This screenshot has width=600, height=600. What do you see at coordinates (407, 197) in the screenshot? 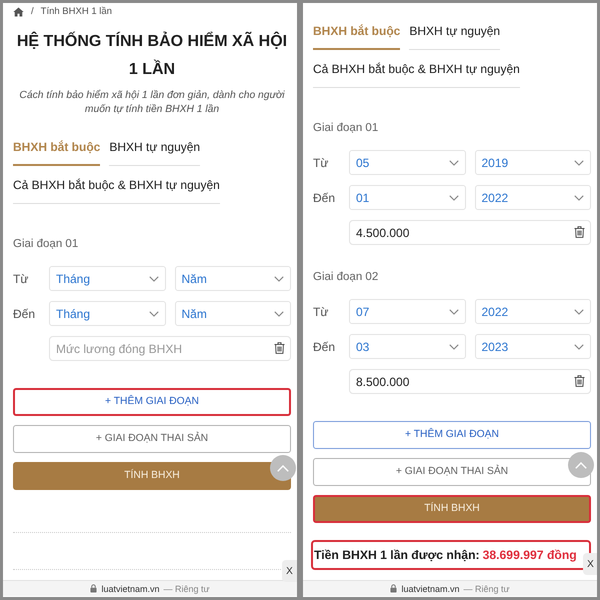
I see `month-select: 01` at bounding box center [407, 197].